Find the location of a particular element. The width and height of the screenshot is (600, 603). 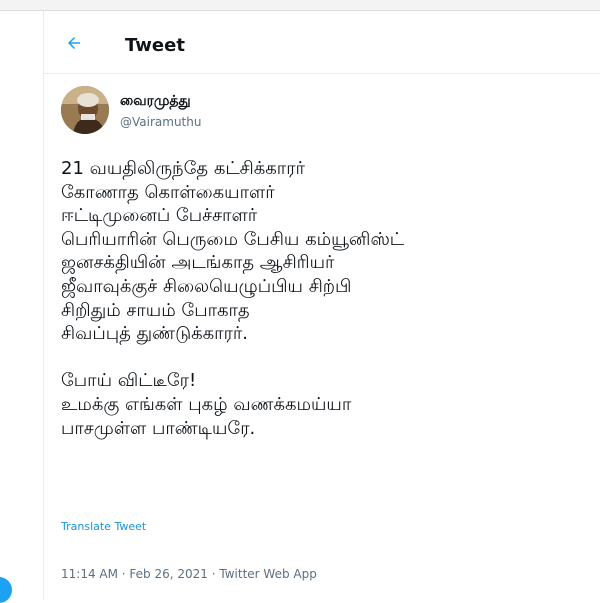

arrow-left-icon is located at coordinates (74, 43).